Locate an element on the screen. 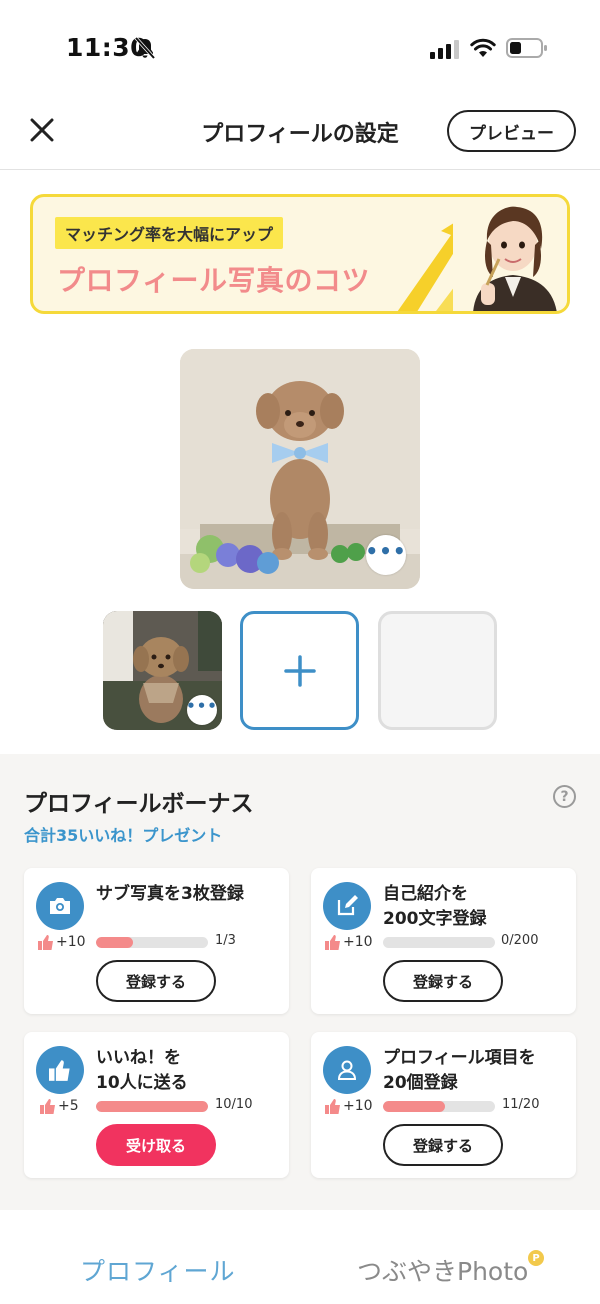 The height and width of the screenshot is (1304, 600). help-icon: ? is located at coordinates (564, 796).